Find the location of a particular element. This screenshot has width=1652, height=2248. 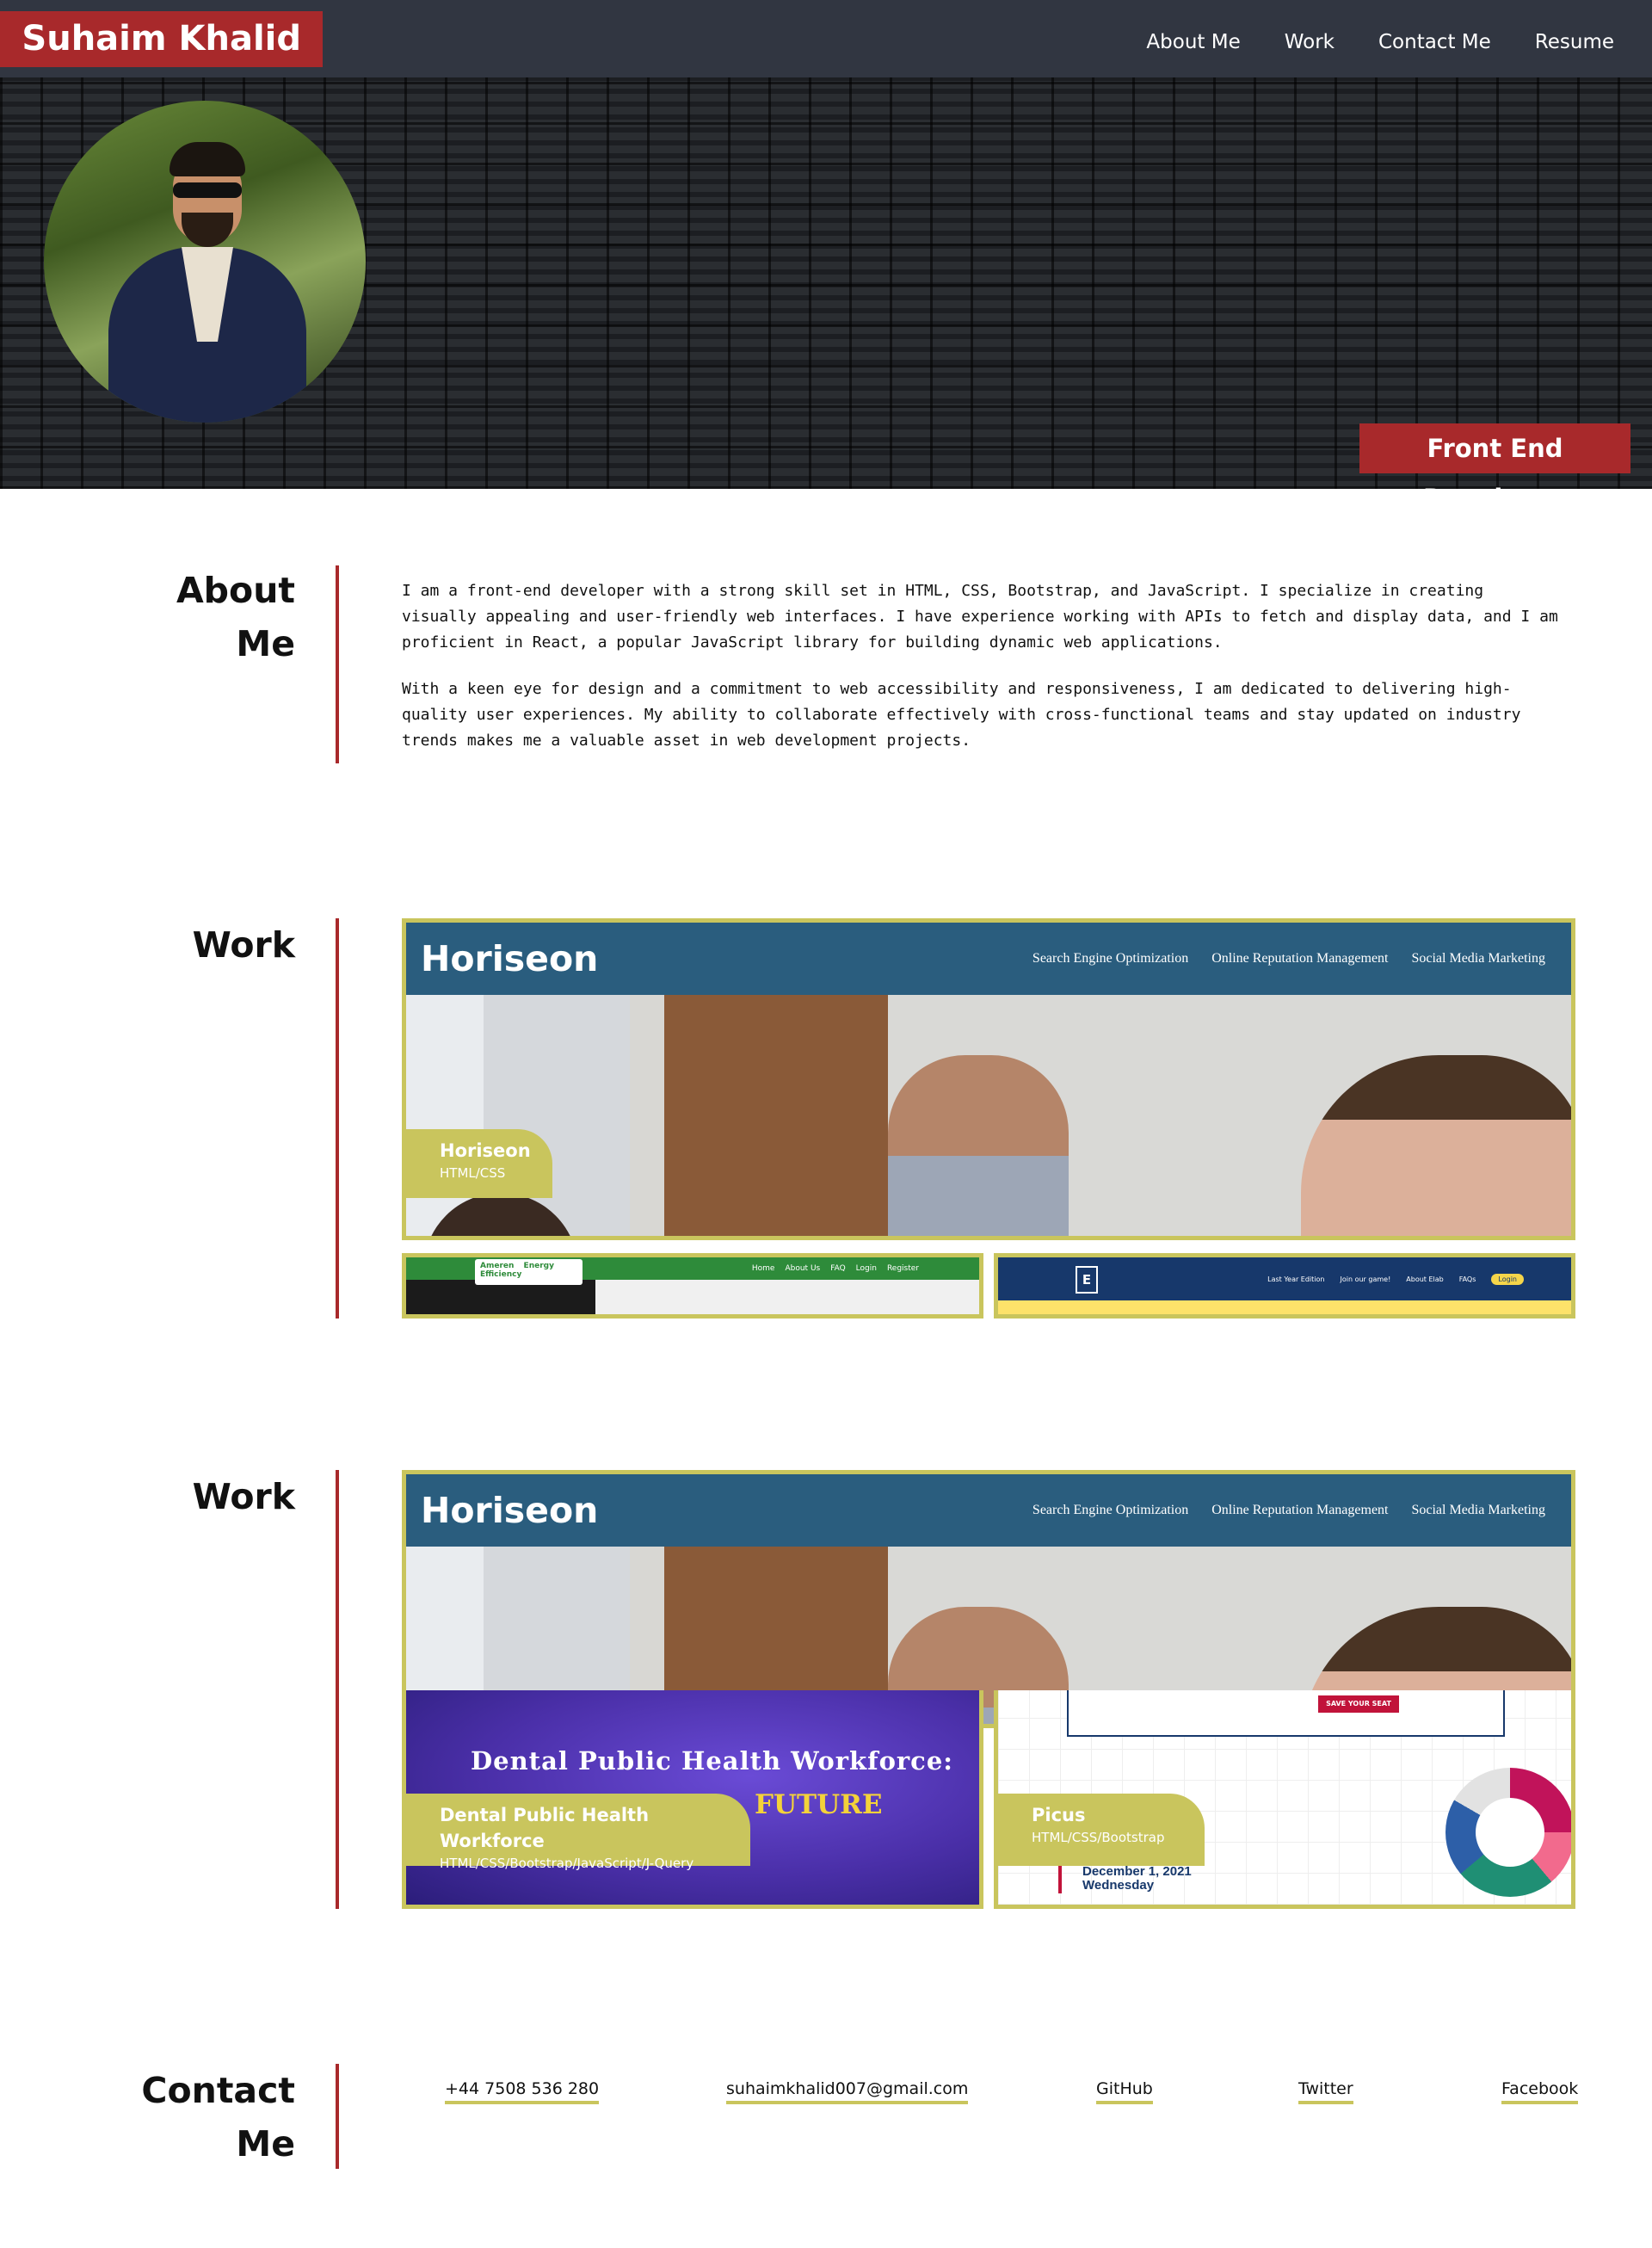

about-heading-line2: Me is located at coordinates (265, 643).